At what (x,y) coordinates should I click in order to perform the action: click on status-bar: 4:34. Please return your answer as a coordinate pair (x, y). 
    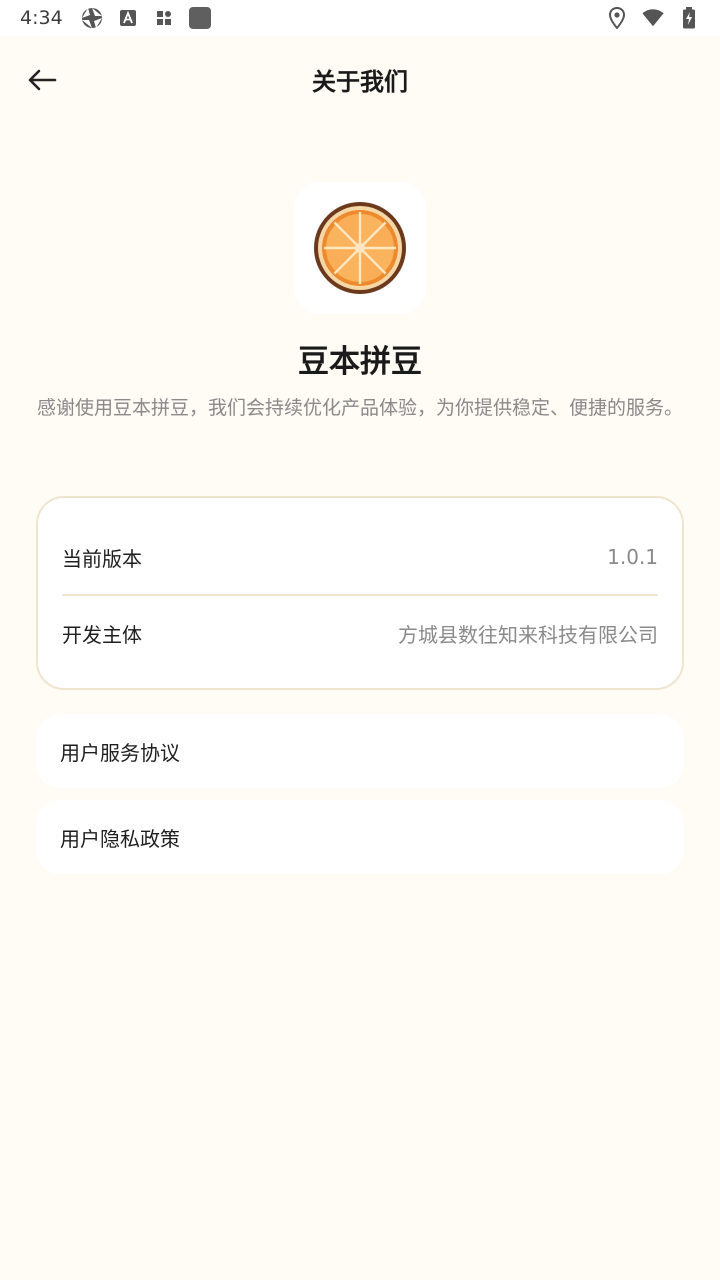
    Looking at the image, I should click on (360, 18).